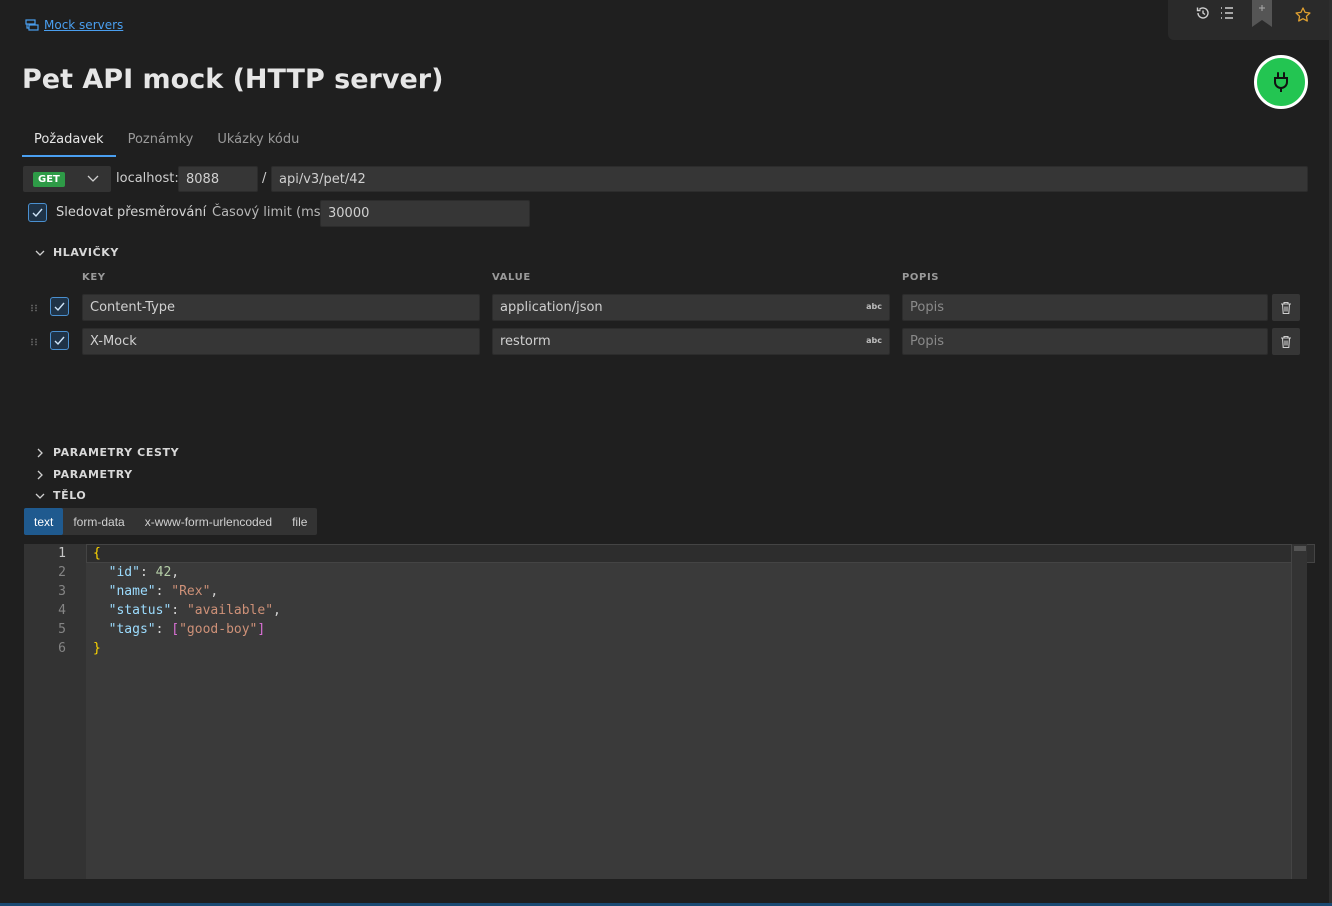 The image size is (1332, 906). Describe the element at coordinates (208, 521) in the screenshot. I see `body-type-urlencoded: x-www-form-urlencoded` at that location.